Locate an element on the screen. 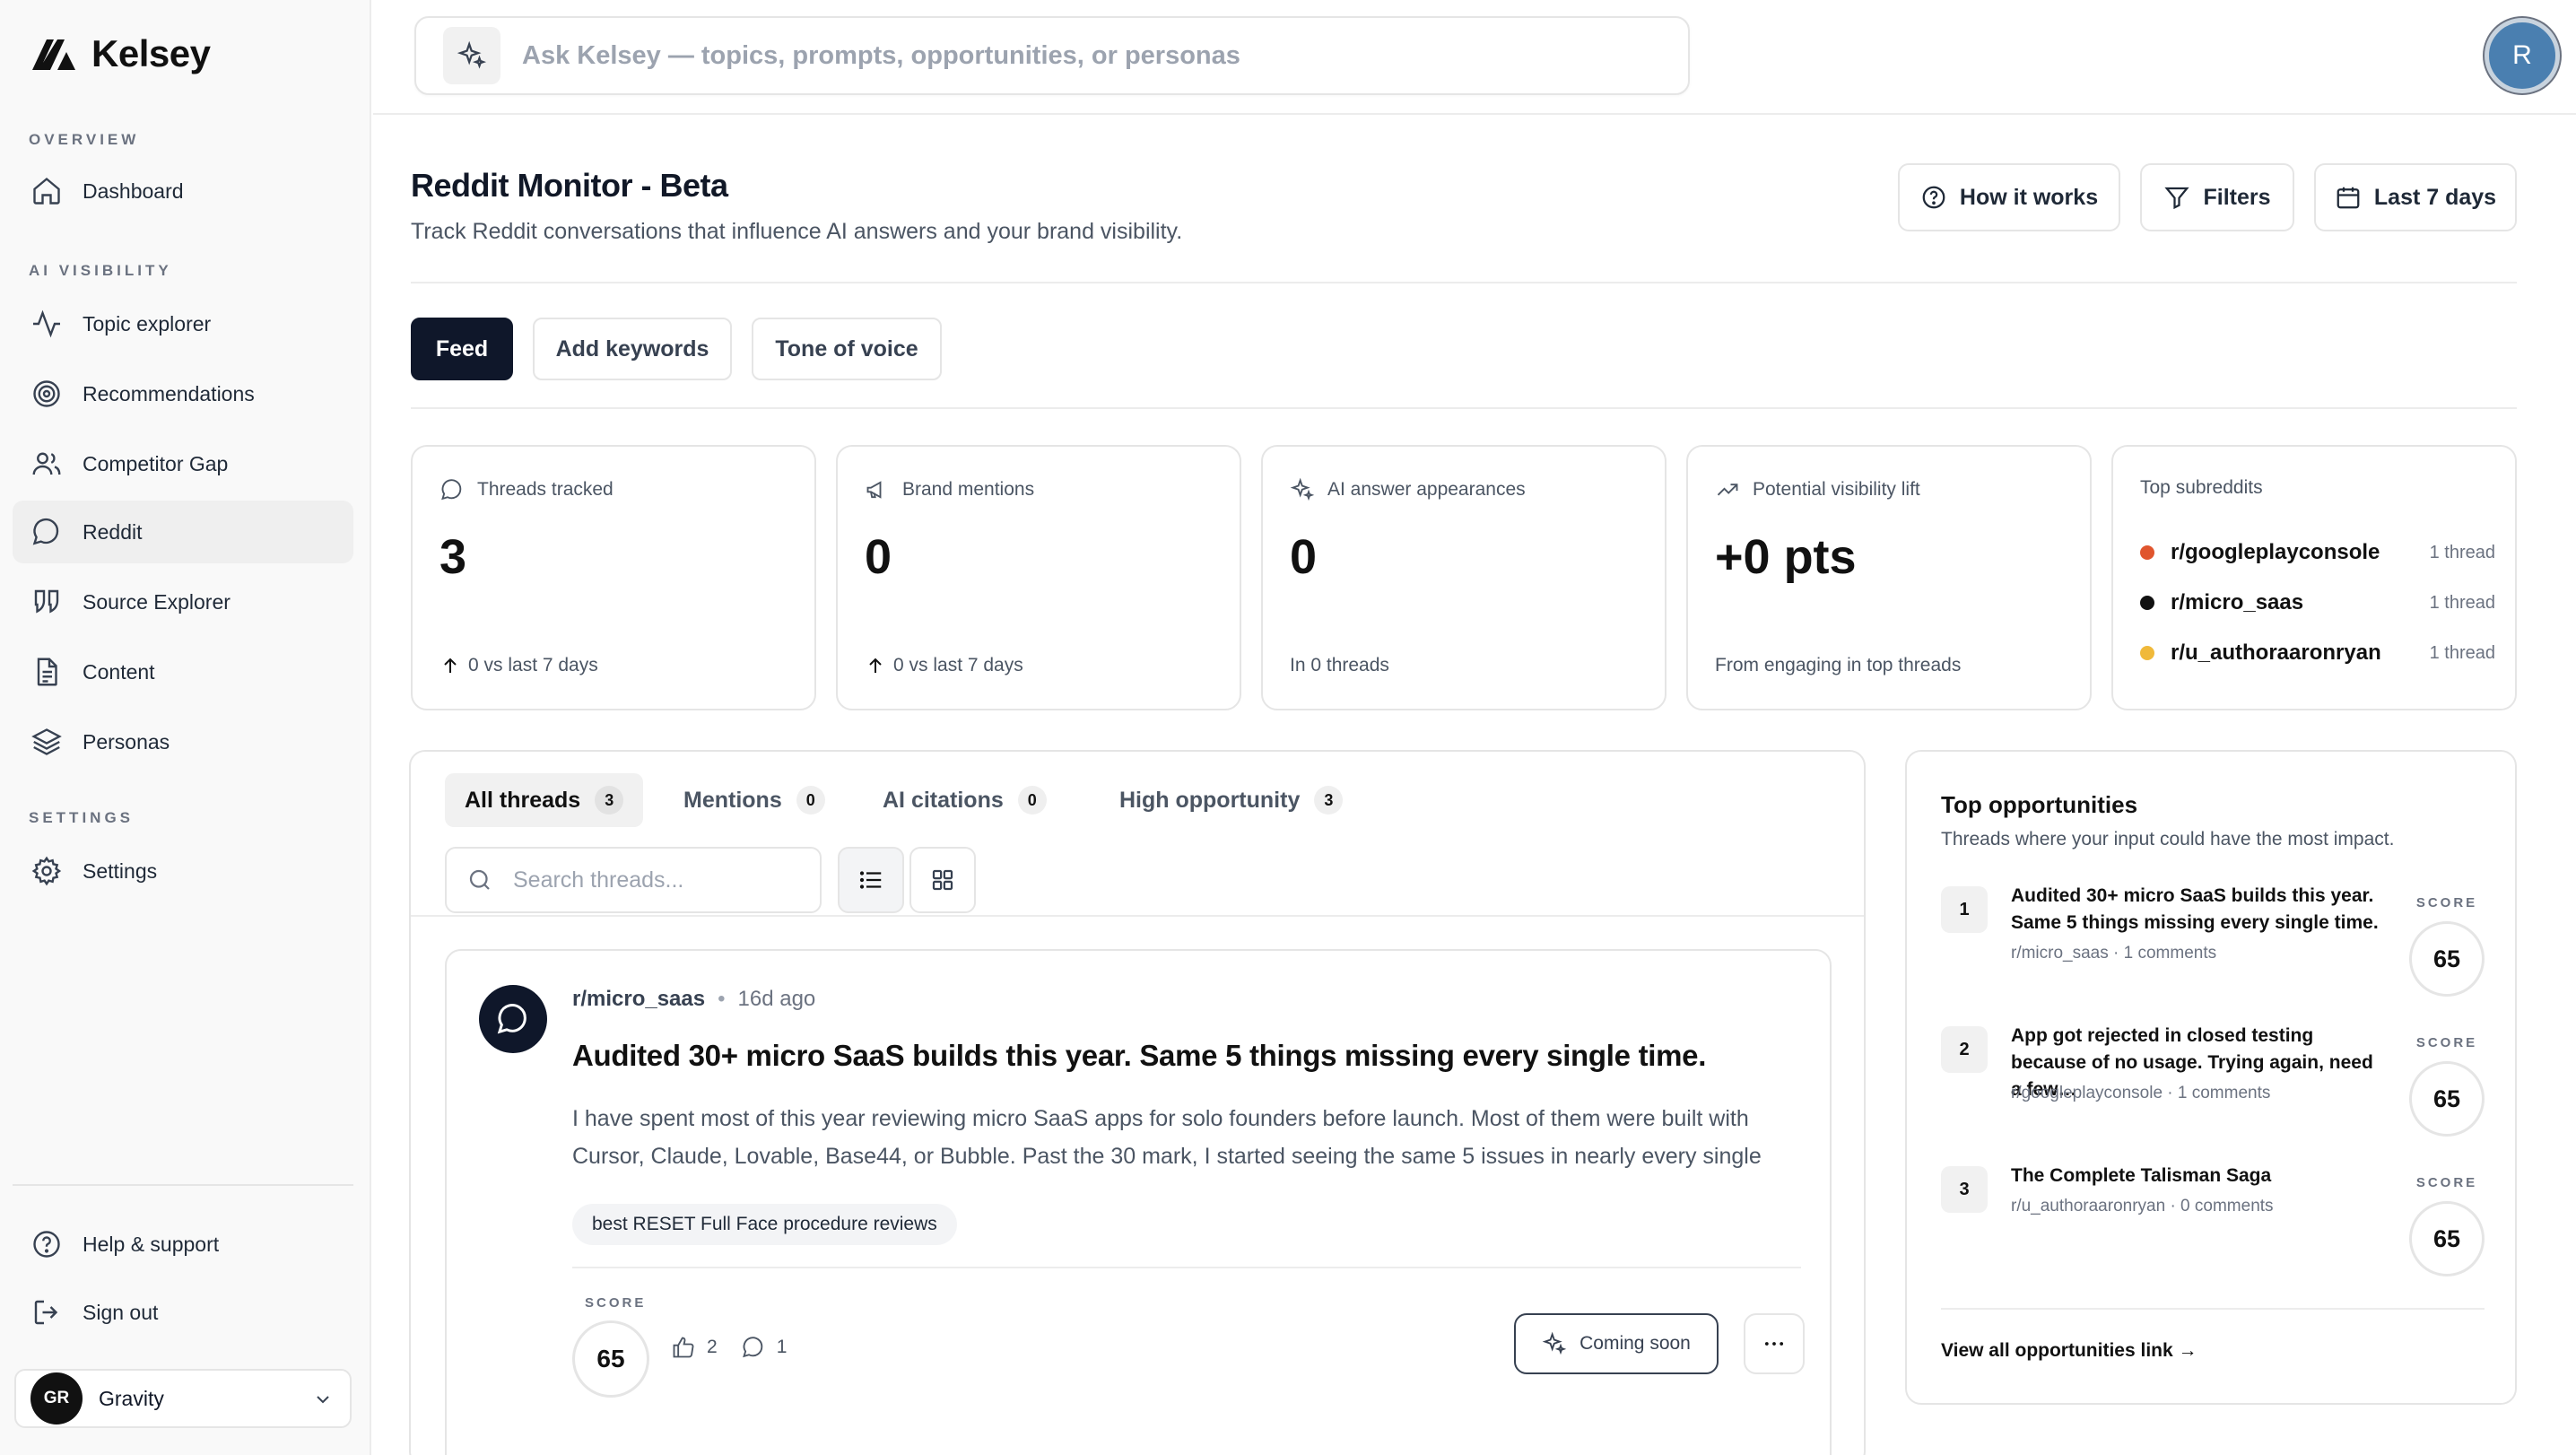 The height and width of the screenshot is (1455, 2576). stat-label-text: AI answer appearances is located at coordinates (1426, 489).